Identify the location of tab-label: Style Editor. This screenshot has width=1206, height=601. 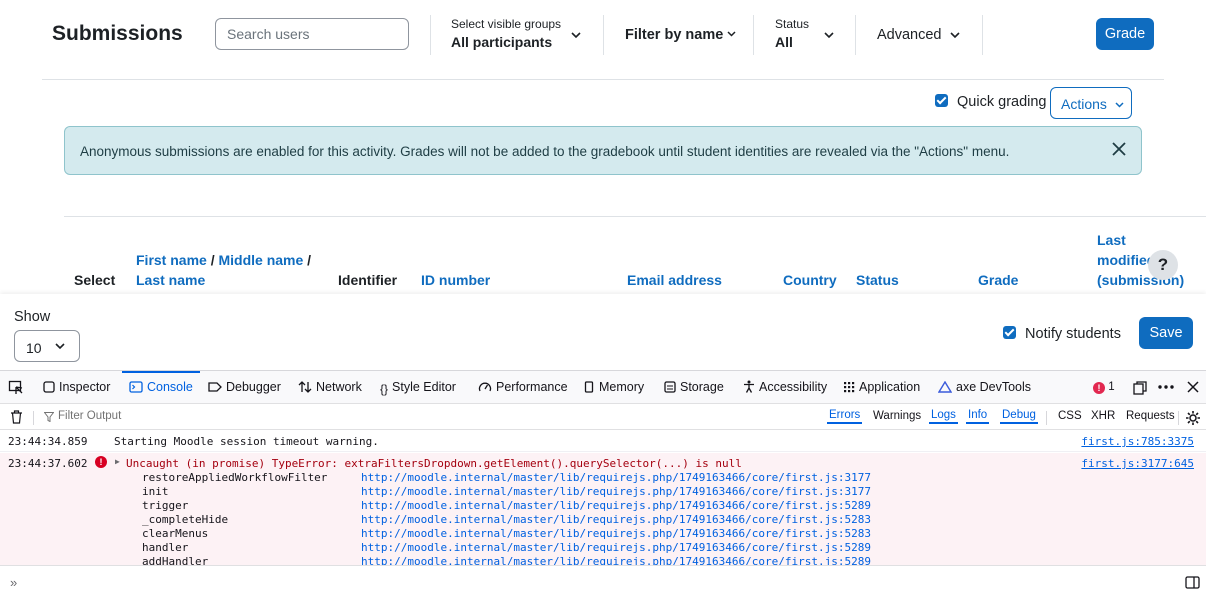
(424, 387).